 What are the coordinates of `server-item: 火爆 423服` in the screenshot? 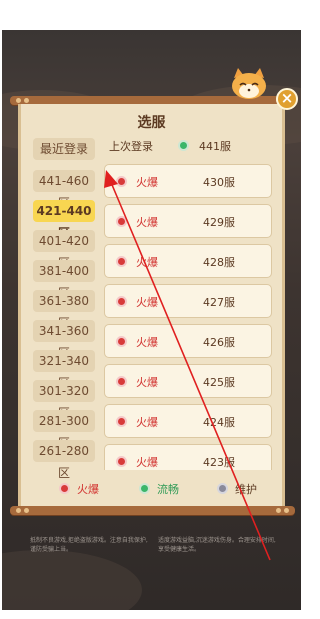 It's located at (188, 457).